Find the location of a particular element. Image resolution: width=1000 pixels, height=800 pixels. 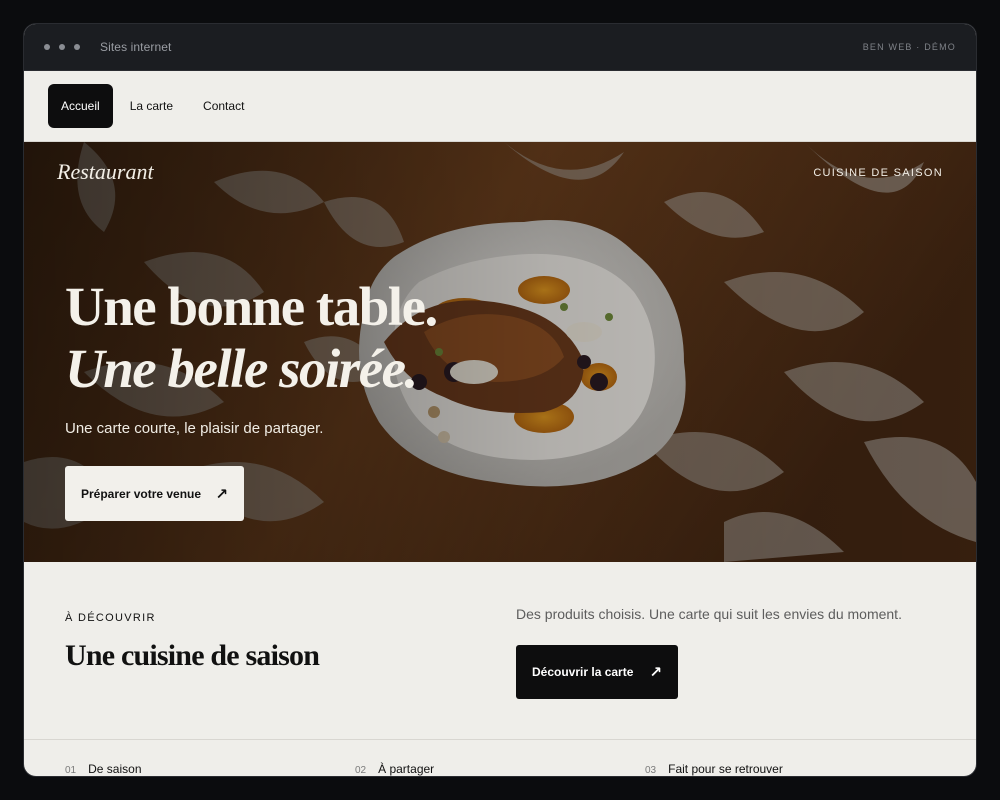

window-controls is located at coordinates (62, 47).